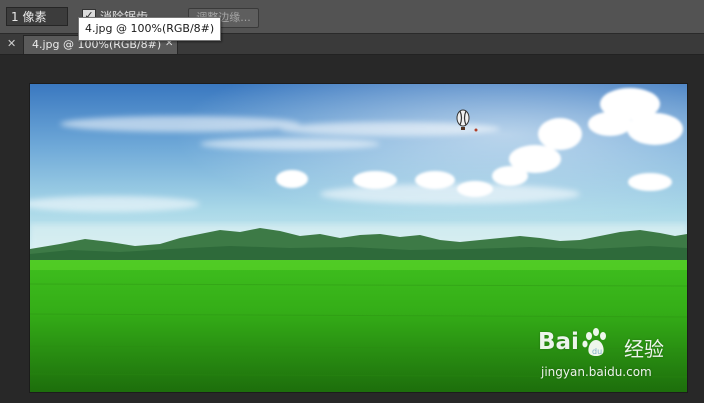 The image size is (704, 403). Describe the element at coordinates (37, 16) in the screenshot. I see `feather-size-input: 1 像素` at that location.